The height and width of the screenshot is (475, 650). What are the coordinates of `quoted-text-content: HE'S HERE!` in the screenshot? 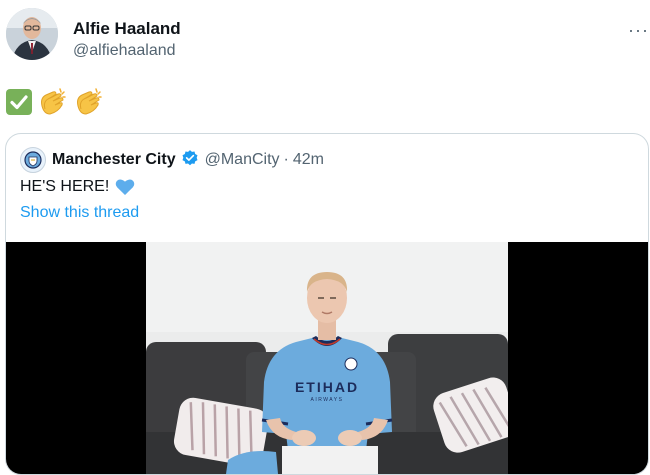 It's located at (65, 186).